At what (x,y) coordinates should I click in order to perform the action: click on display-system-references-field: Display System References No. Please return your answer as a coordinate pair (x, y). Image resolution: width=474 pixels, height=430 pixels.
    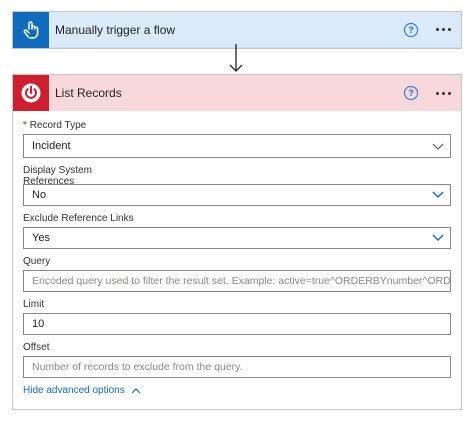
    Looking at the image, I should click on (237, 185).